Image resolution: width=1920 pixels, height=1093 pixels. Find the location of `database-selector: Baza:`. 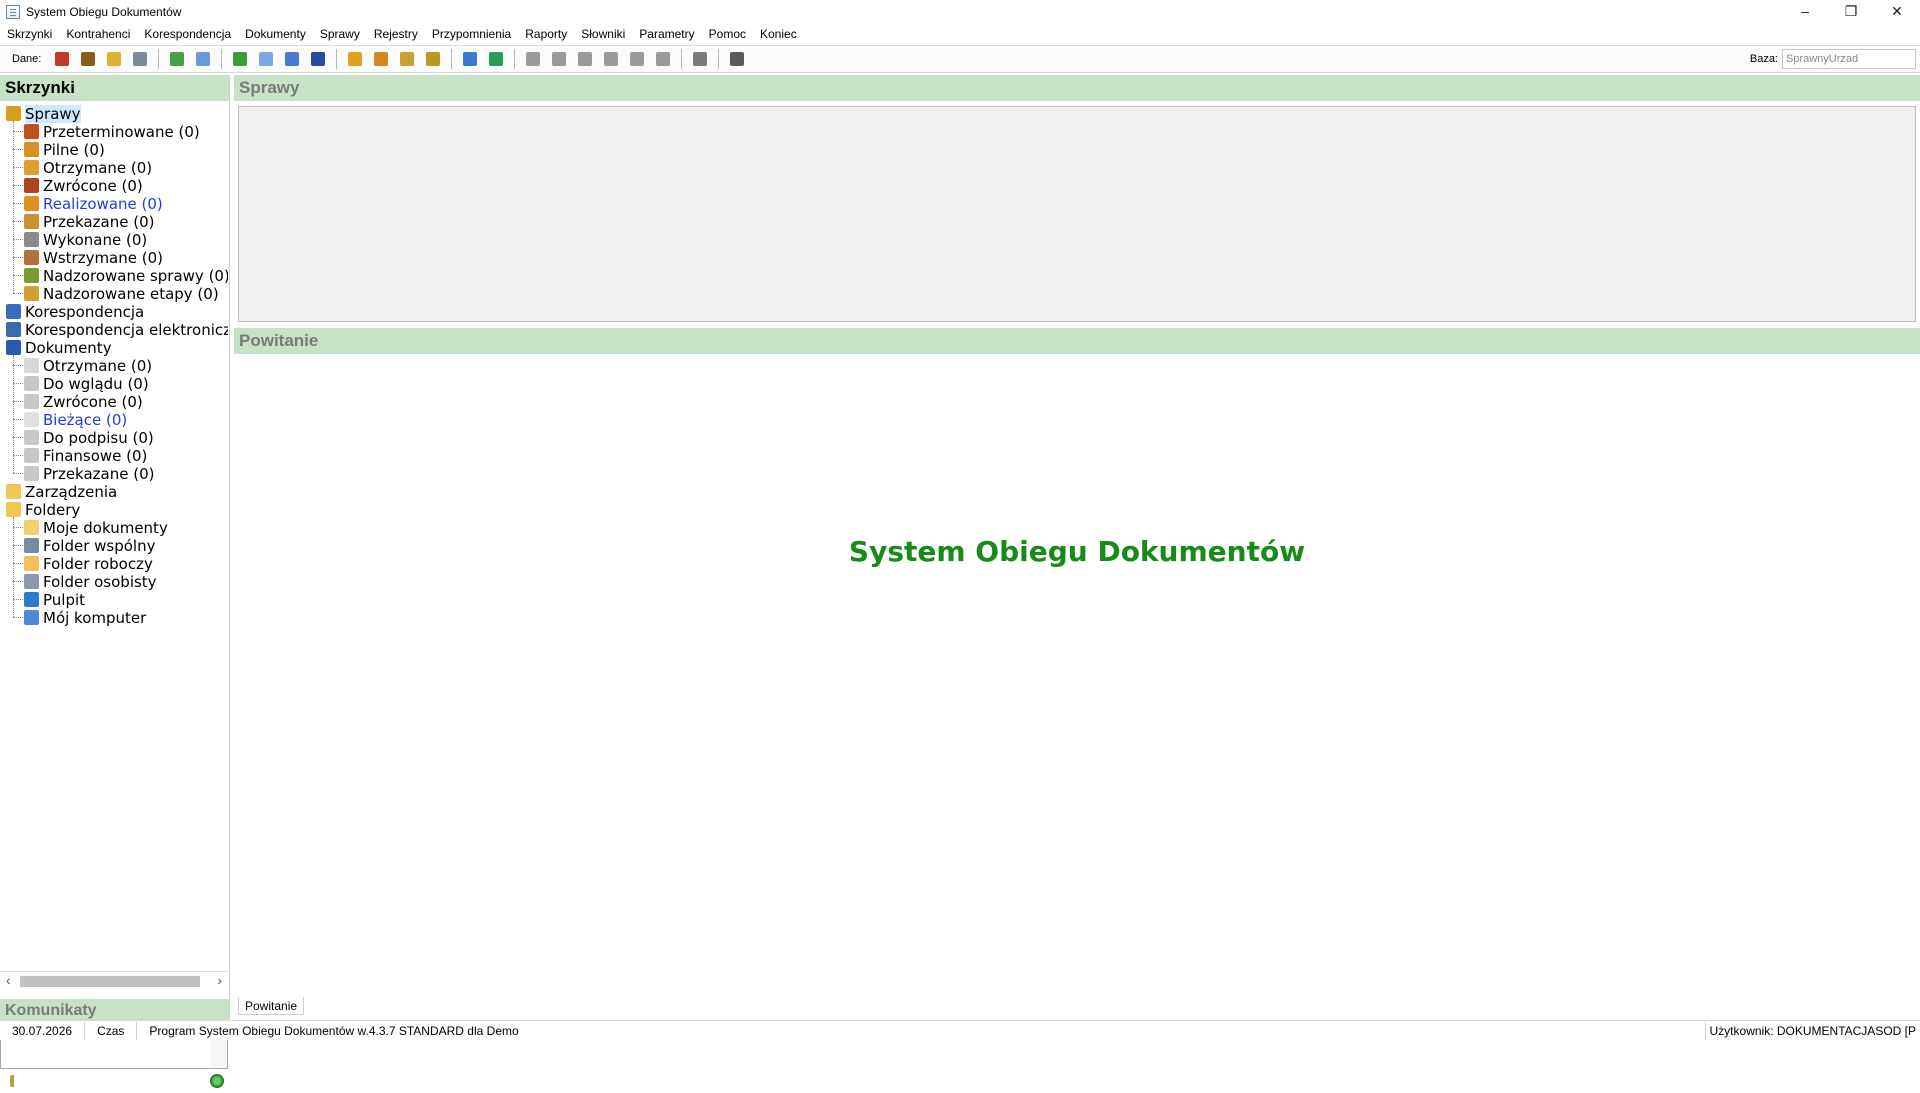

database-selector: Baza: is located at coordinates (1833, 59).